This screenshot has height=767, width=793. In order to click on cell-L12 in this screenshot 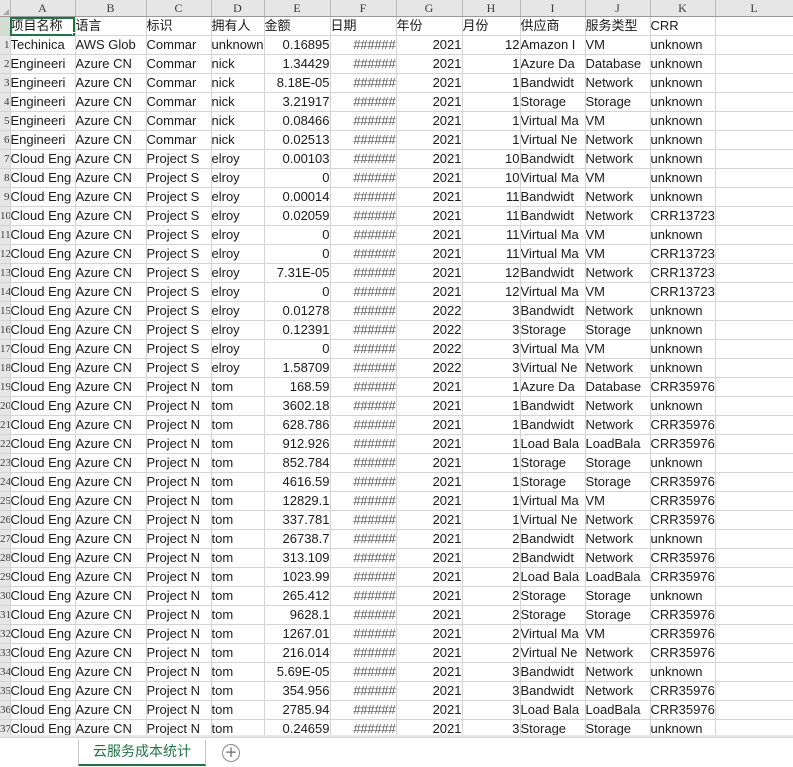, I will do `click(754, 235)`.